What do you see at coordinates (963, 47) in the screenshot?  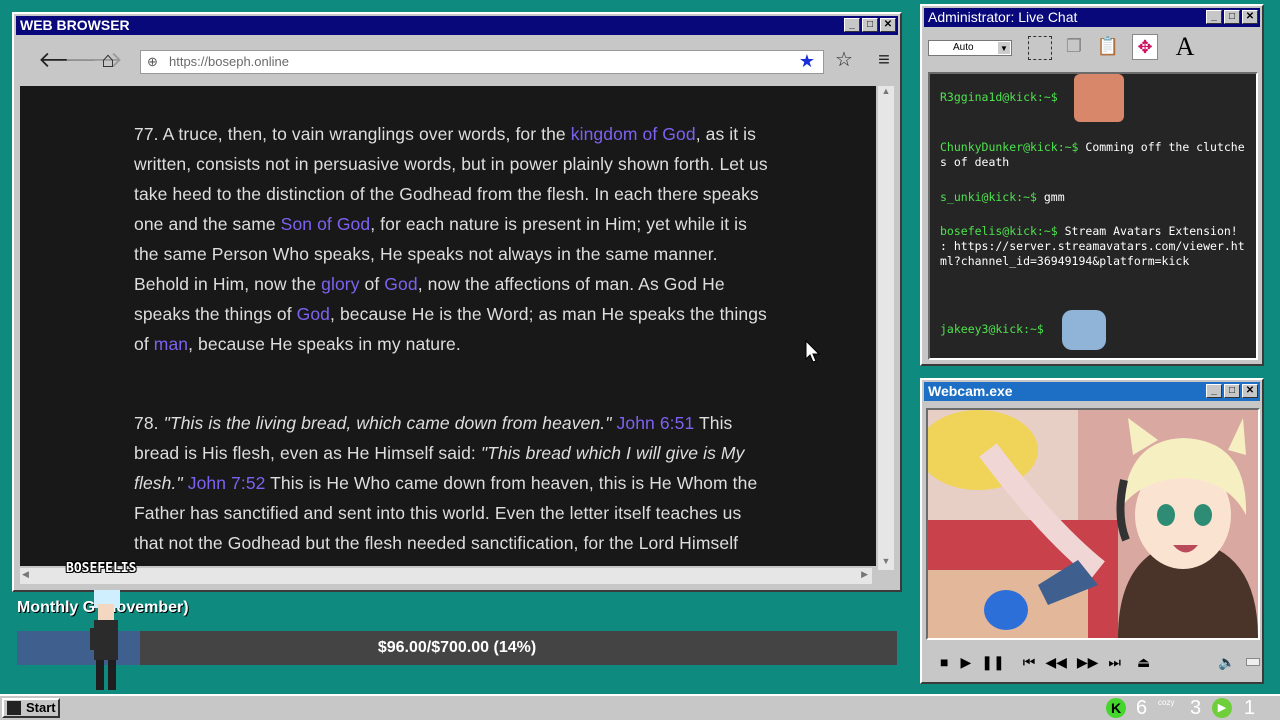 I see `dropdown-value: Auto` at bounding box center [963, 47].